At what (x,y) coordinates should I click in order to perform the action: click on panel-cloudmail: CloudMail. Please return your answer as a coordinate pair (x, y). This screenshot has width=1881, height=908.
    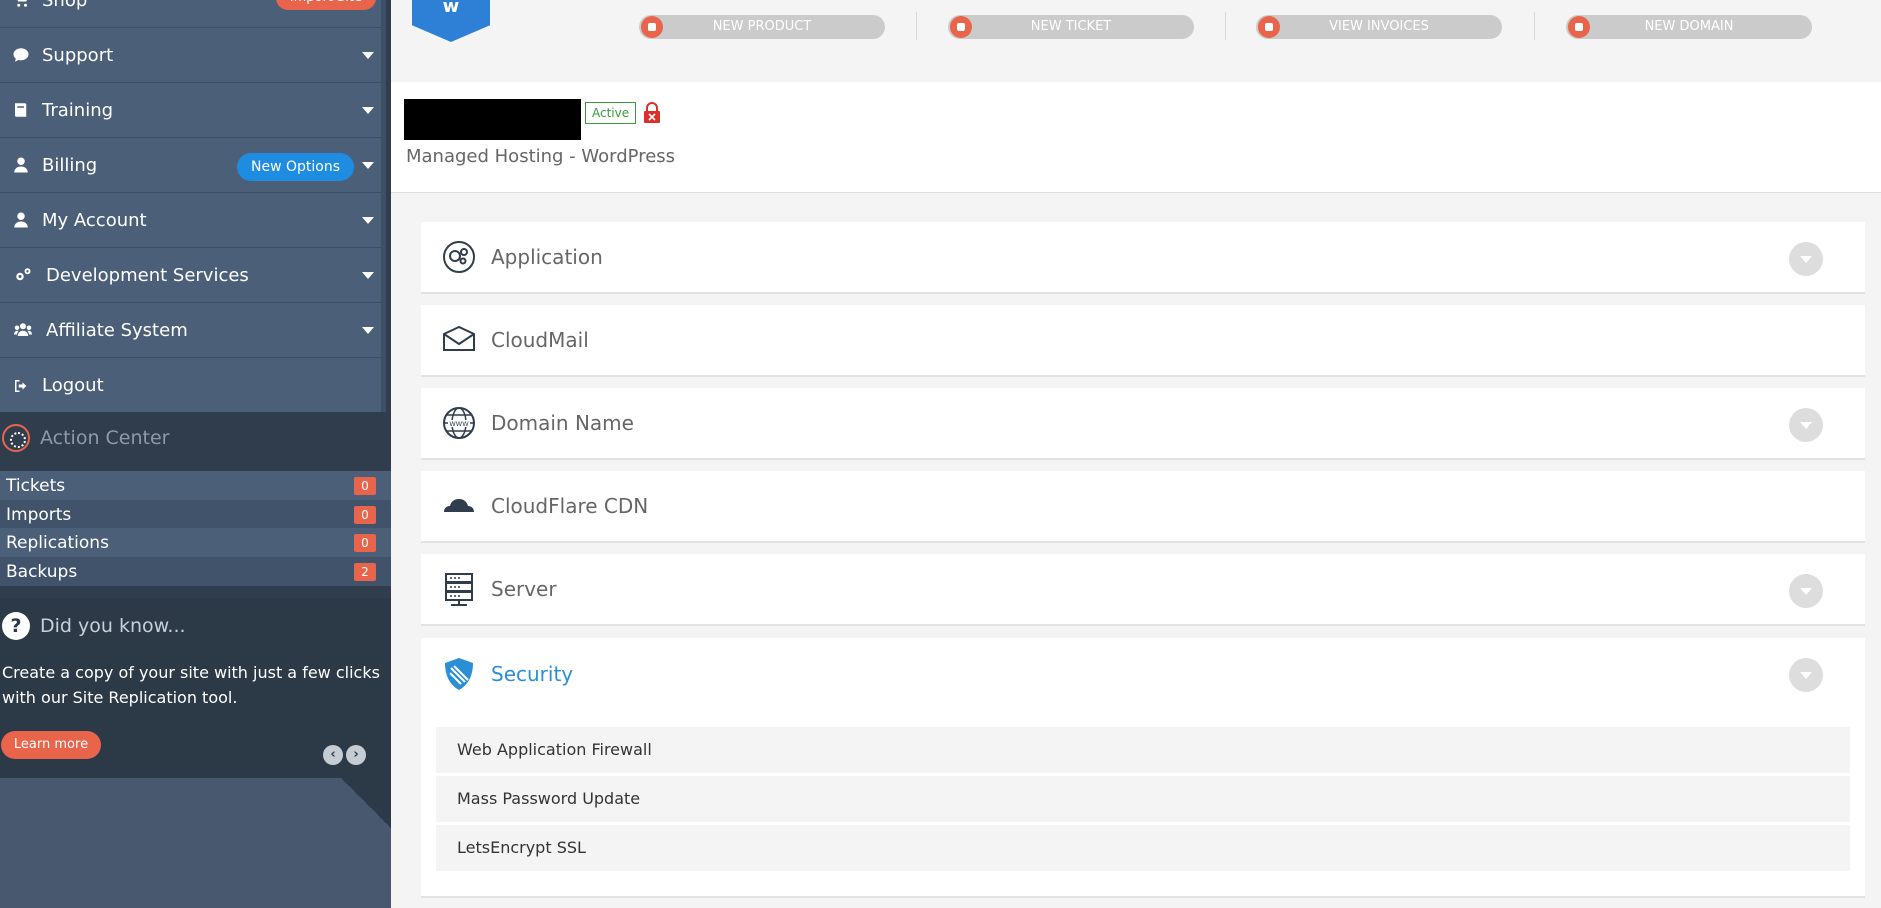
    Looking at the image, I should click on (1143, 341).